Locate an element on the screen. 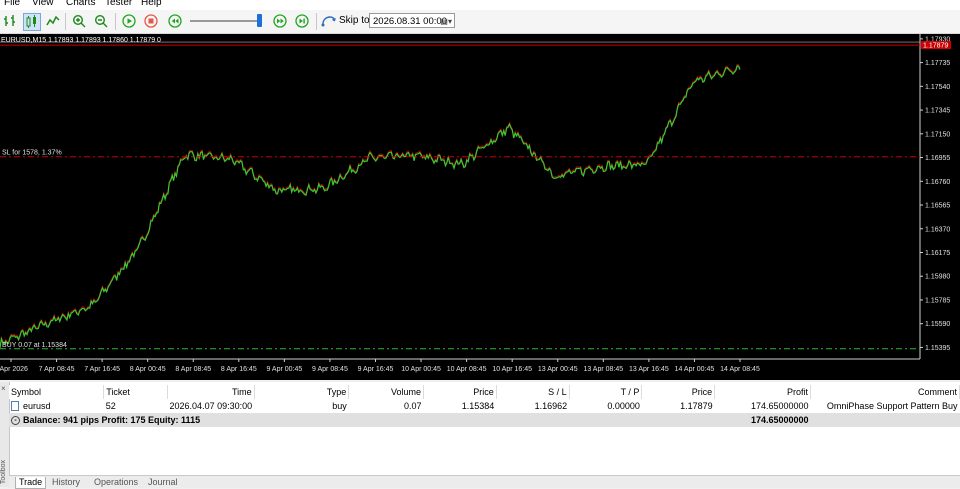 The width and height of the screenshot is (960, 489). current-price-cell: 1.17879 is located at coordinates (696, 406).